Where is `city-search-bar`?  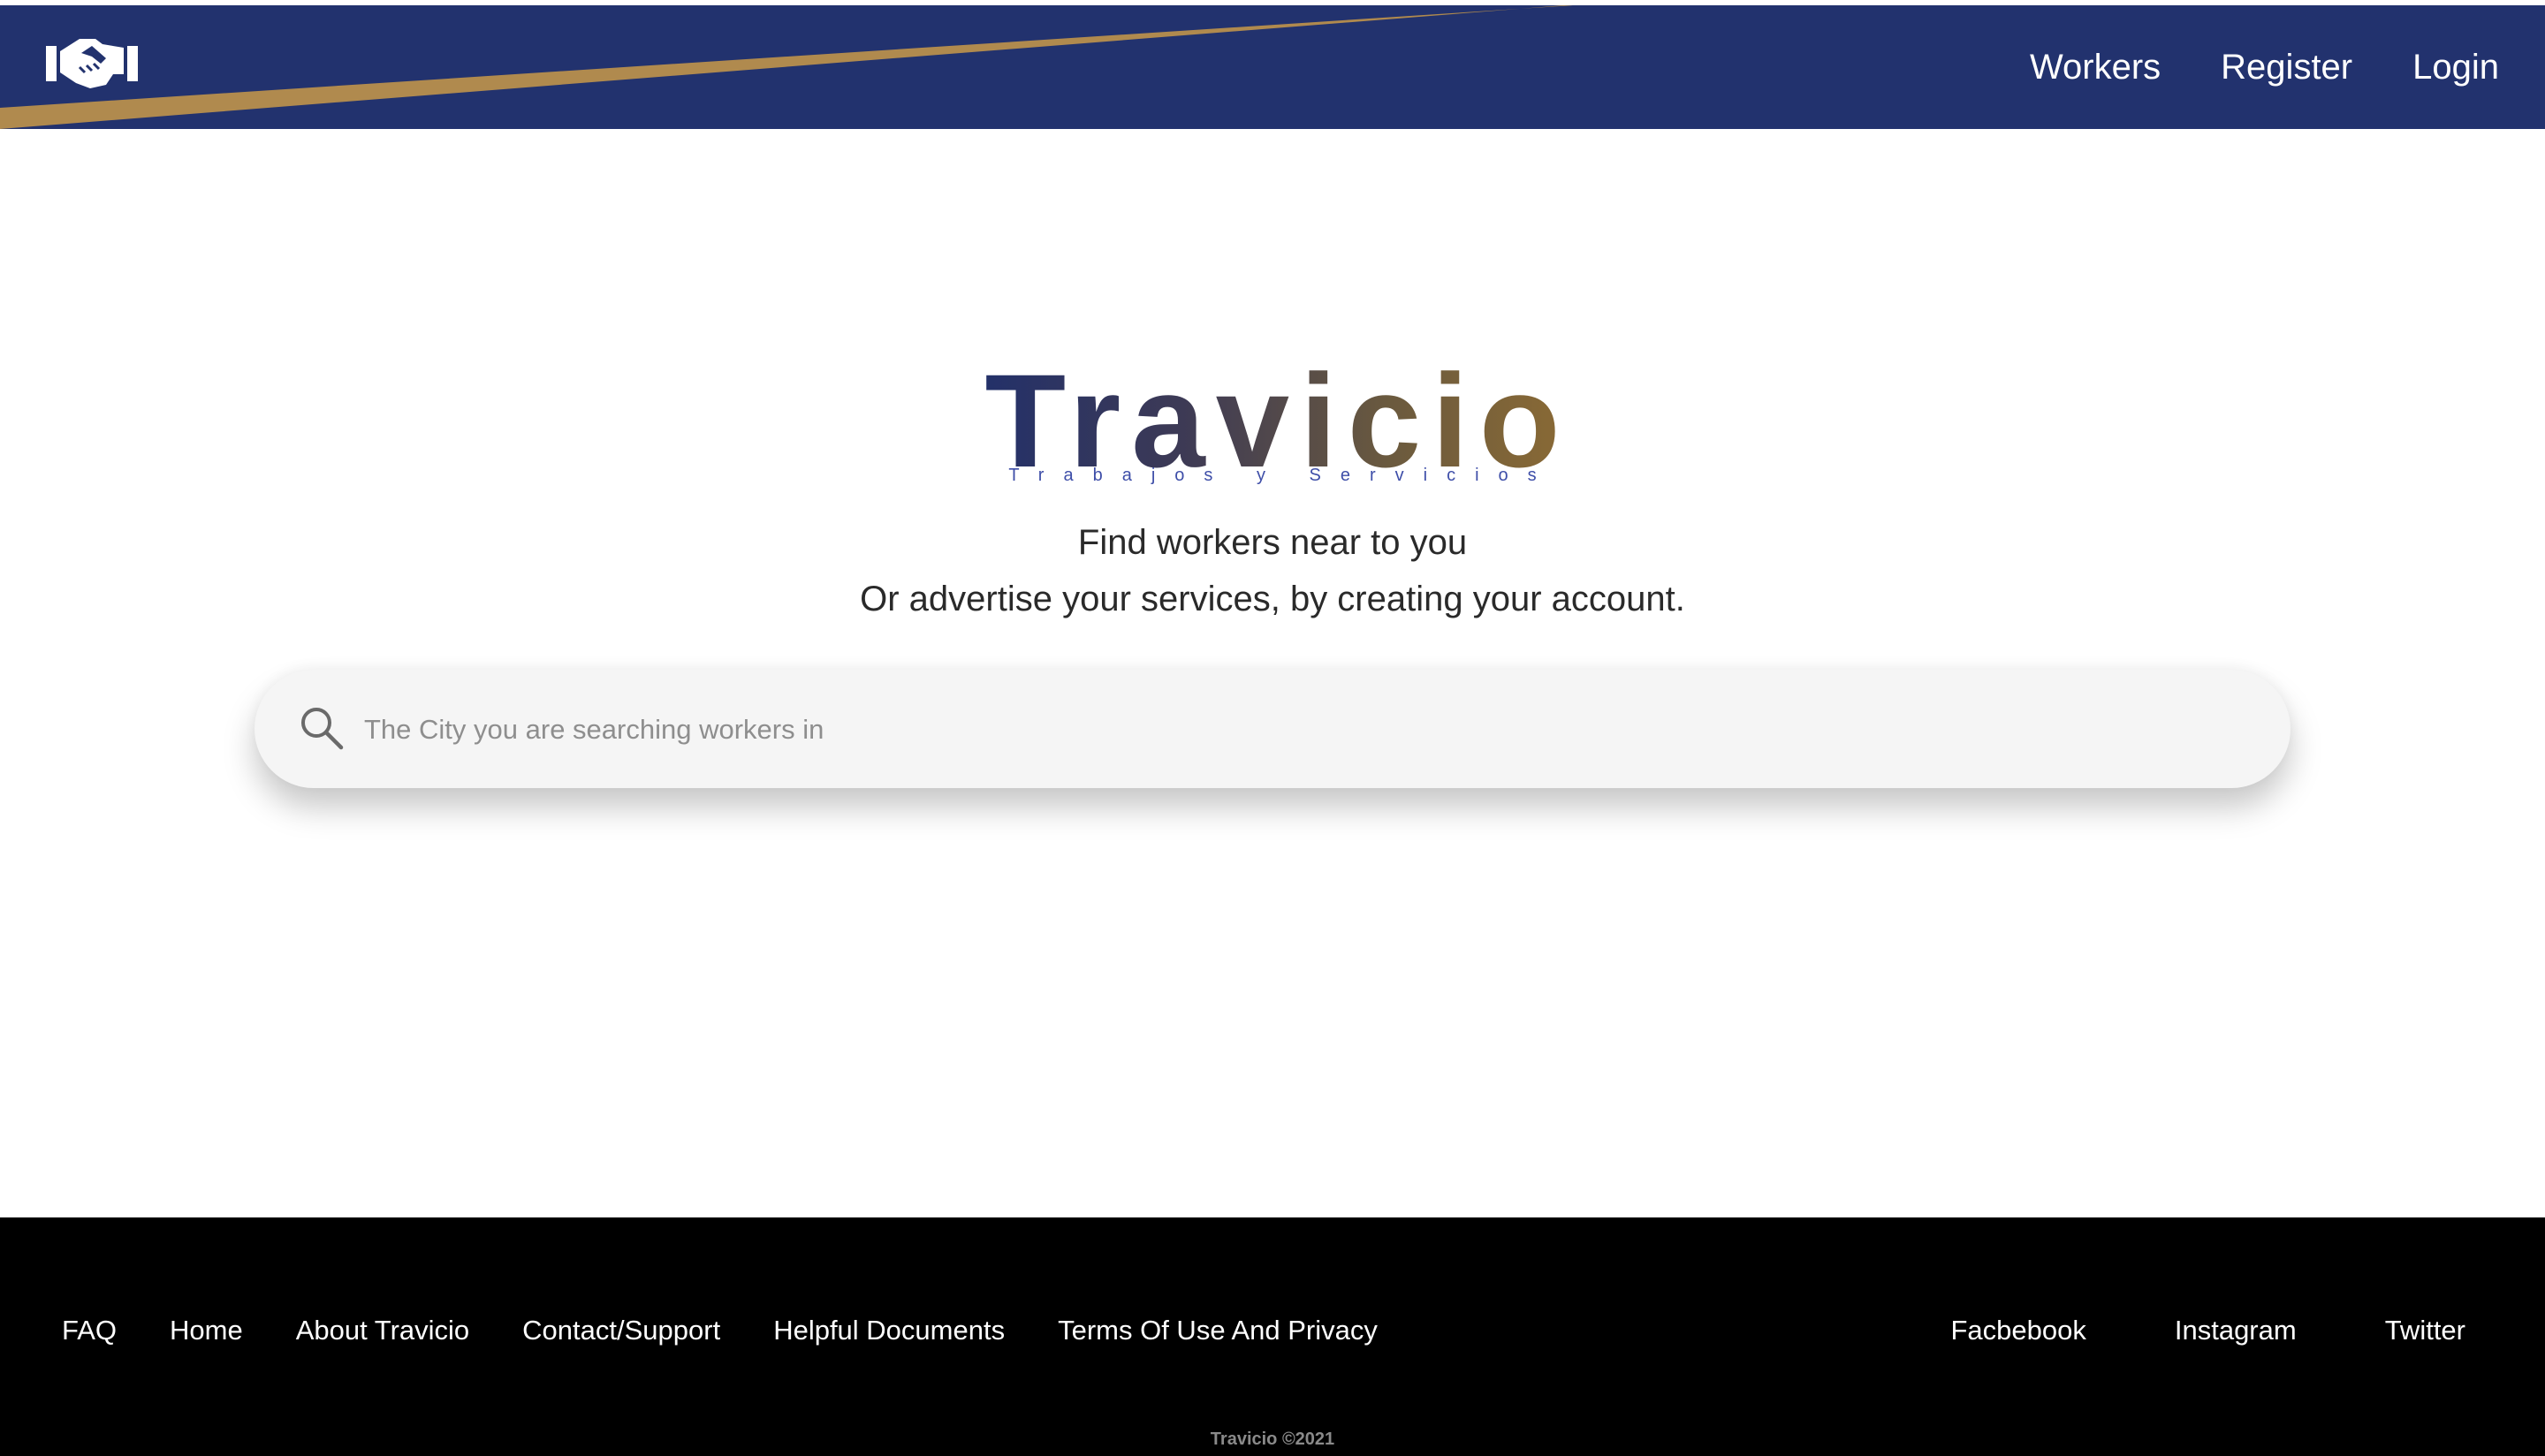 city-search-bar is located at coordinates (1272, 729).